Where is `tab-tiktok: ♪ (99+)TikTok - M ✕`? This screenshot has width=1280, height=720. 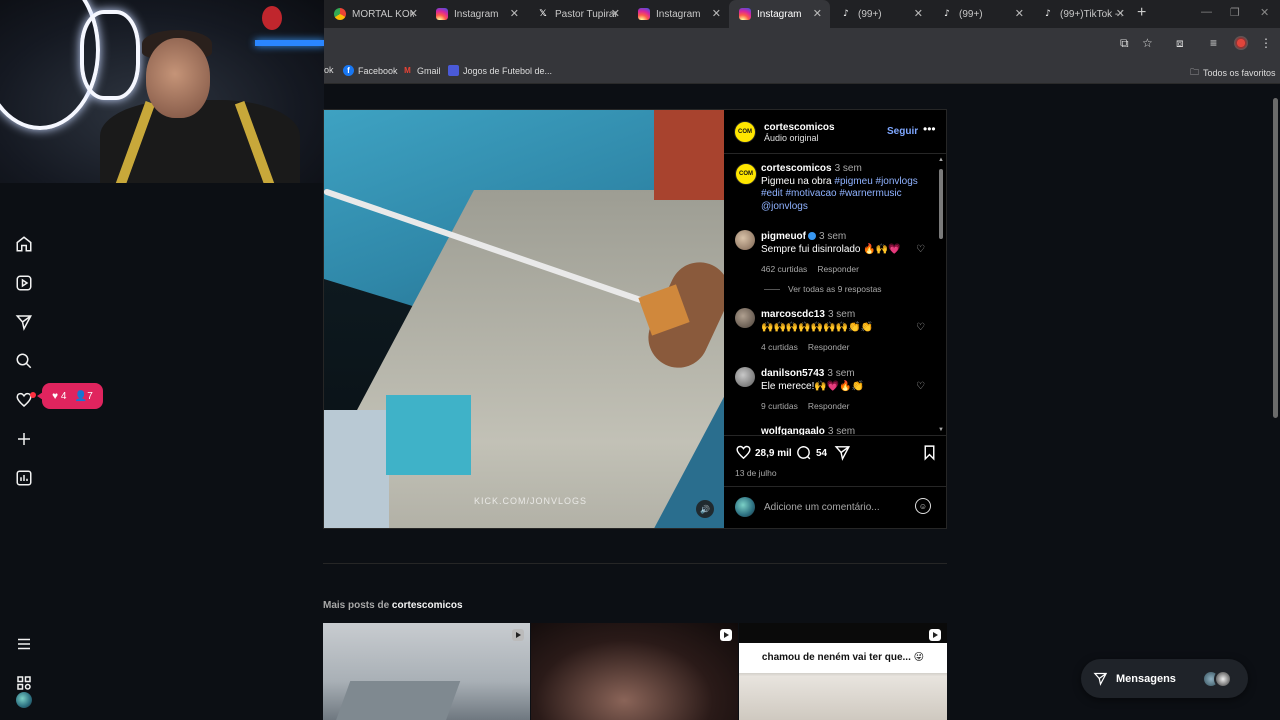 tab-tiktok: ♪ (99+)TikTok - M ✕ is located at coordinates (1082, 14).